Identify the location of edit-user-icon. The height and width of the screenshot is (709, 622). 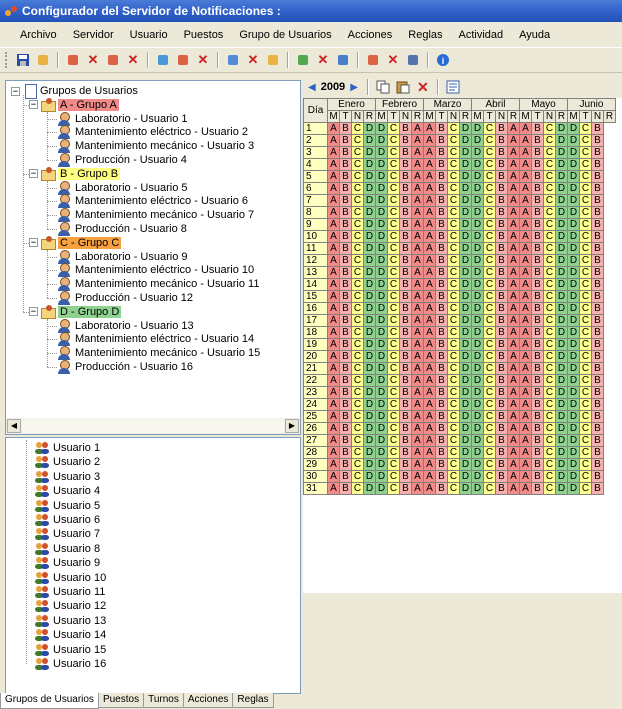
(73, 60).